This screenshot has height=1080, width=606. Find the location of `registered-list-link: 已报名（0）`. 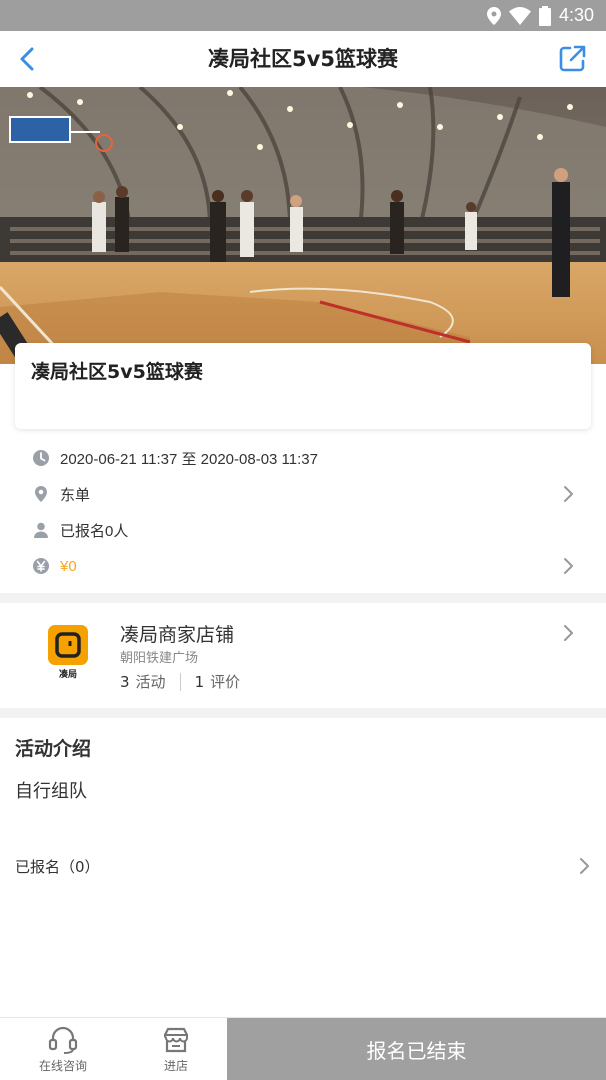

registered-list-link: 已报名（0） is located at coordinates (57, 866).